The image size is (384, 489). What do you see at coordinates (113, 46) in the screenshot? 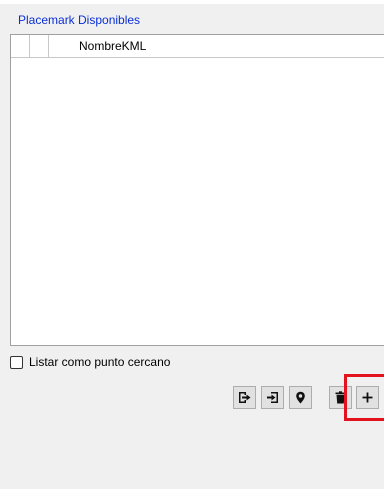
I see `column-header-label: NombreKML` at bounding box center [113, 46].